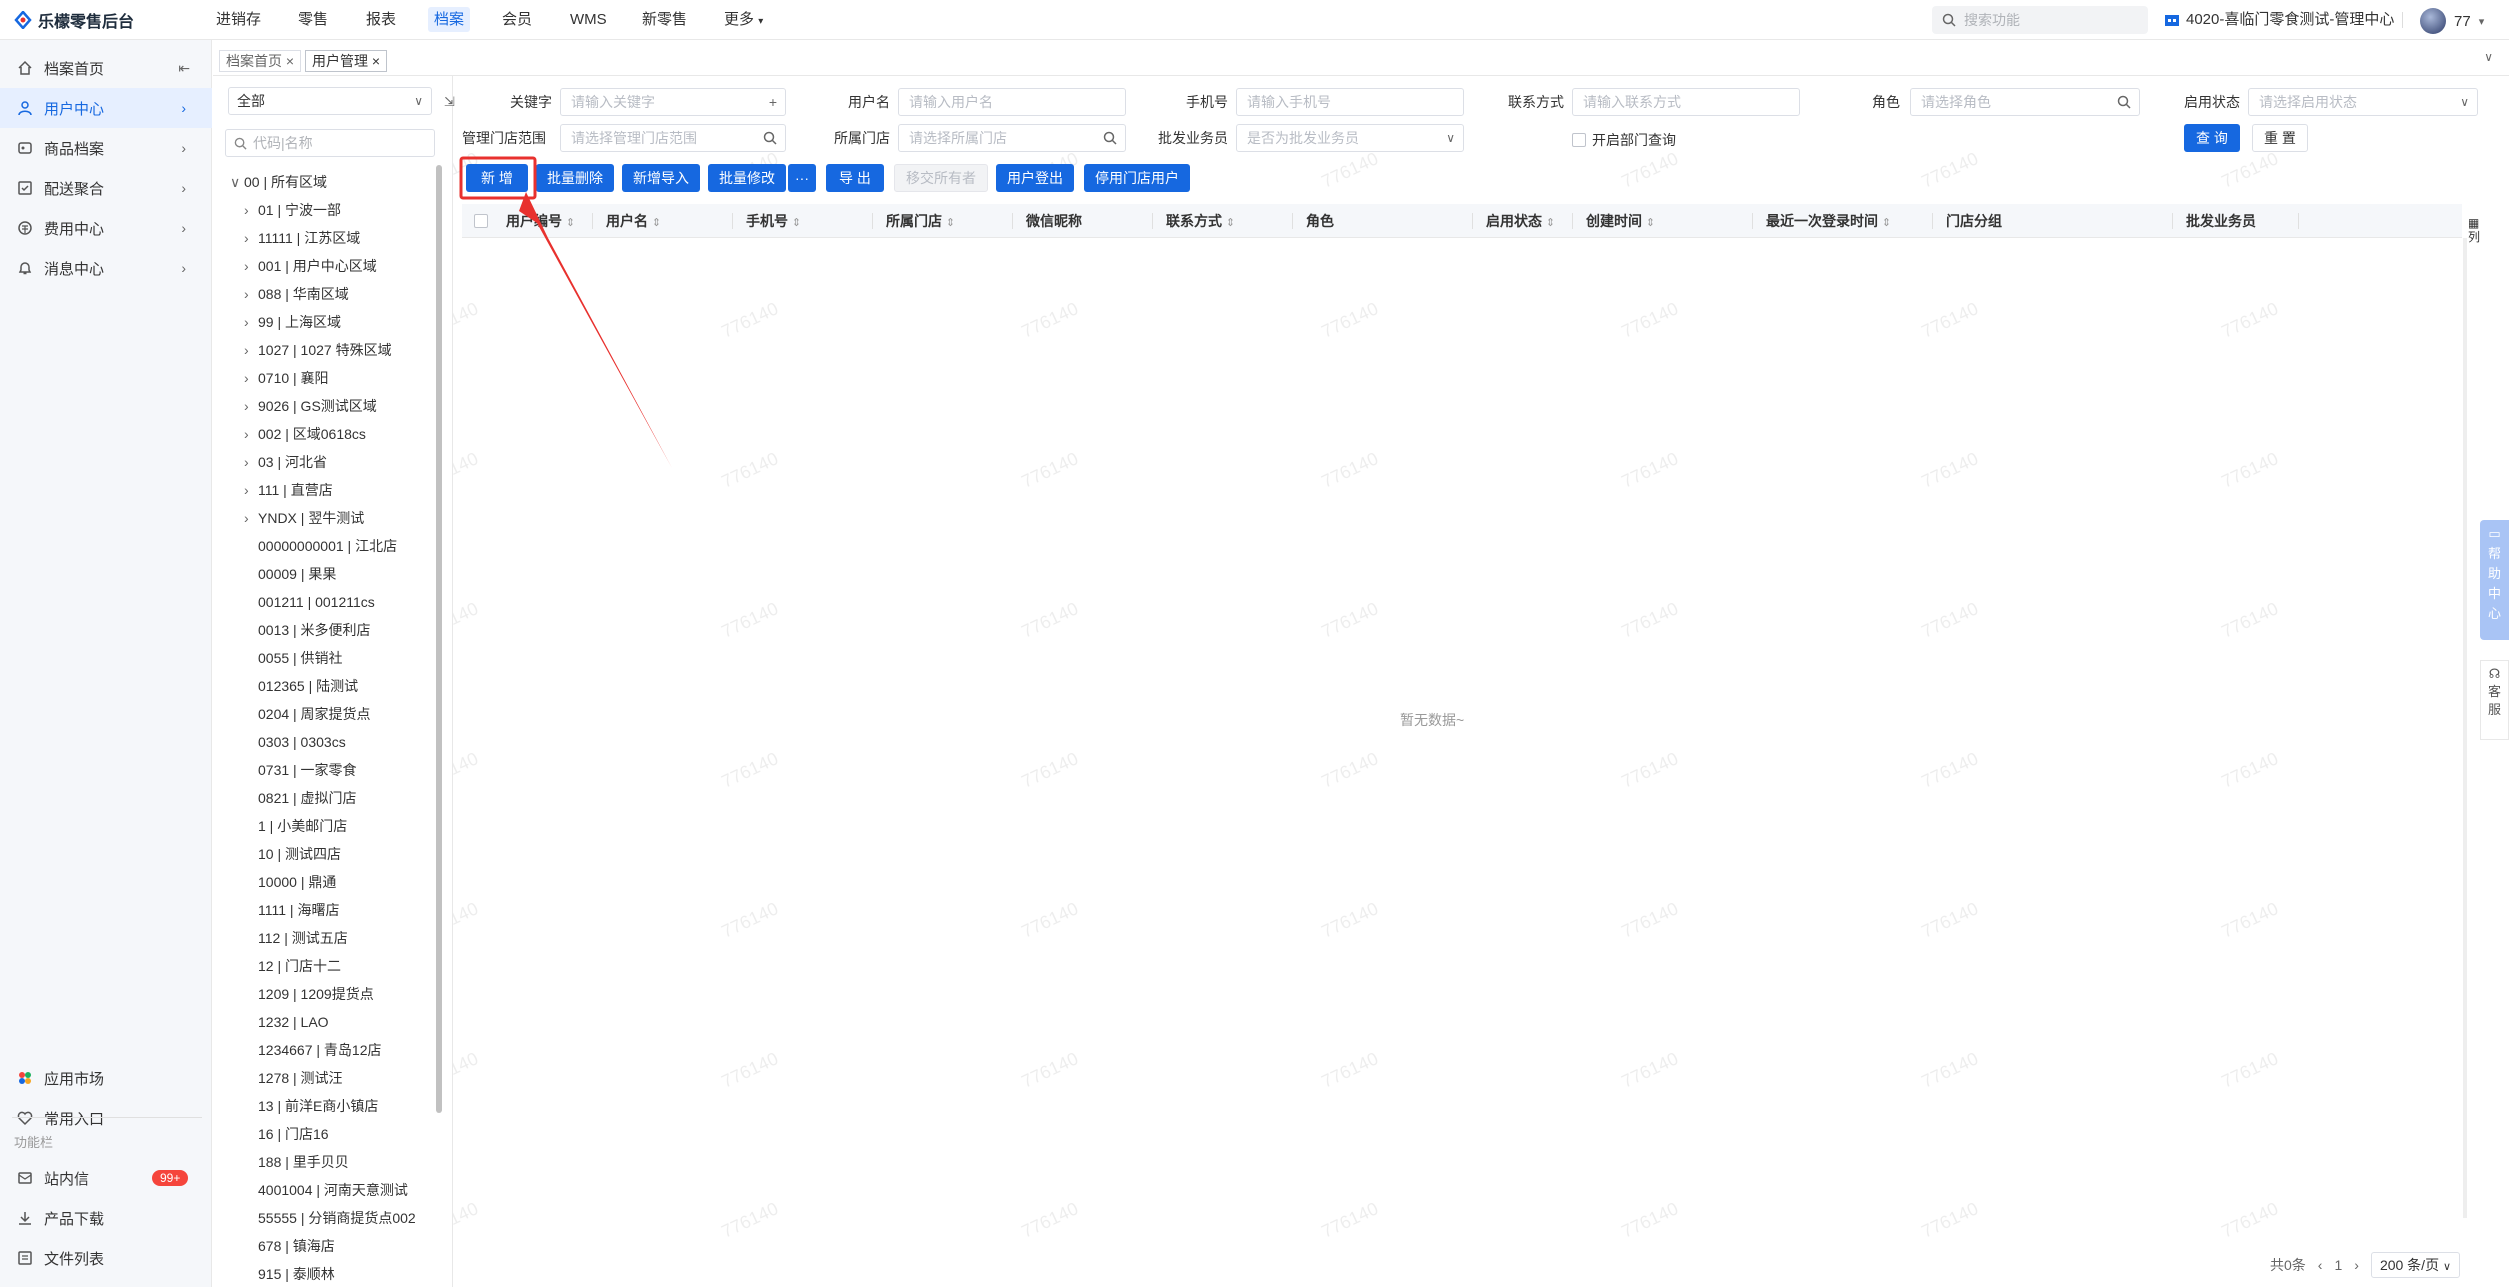 The width and height of the screenshot is (2509, 1287). Describe the element at coordinates (74, 20) in the screenshot. I see `app-logo: 乐檬零售后台` at that location.